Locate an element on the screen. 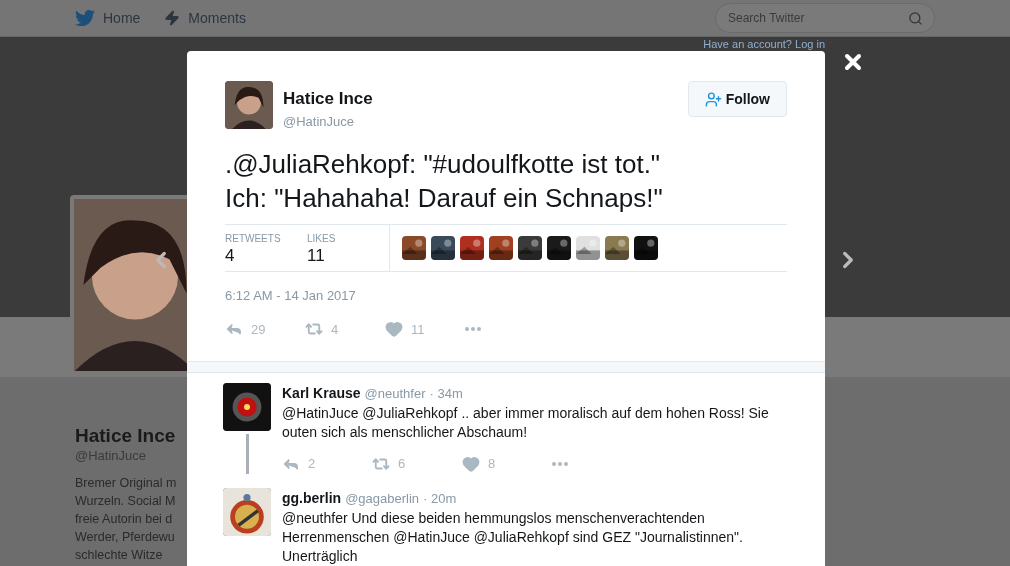 The width and height of the screenshot is (1010, 566). author-handle: @HatinJuce is located at coordinates (319, 121).